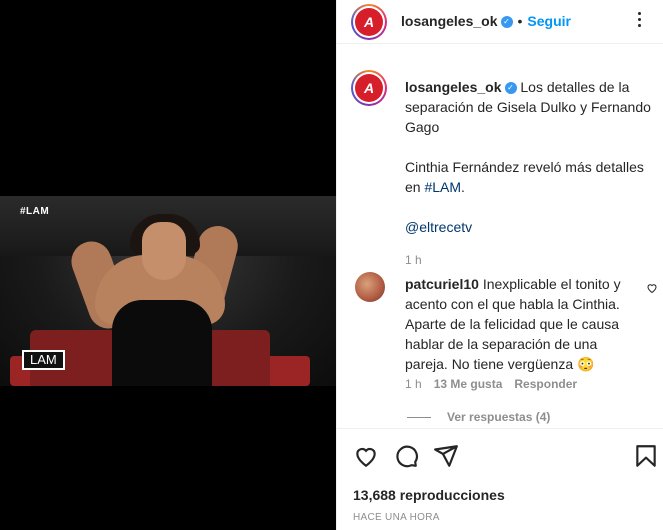 The height and width of the screenshot is (530, 663). I want to click on author-username: losangeles_ok, so click(449, 21).